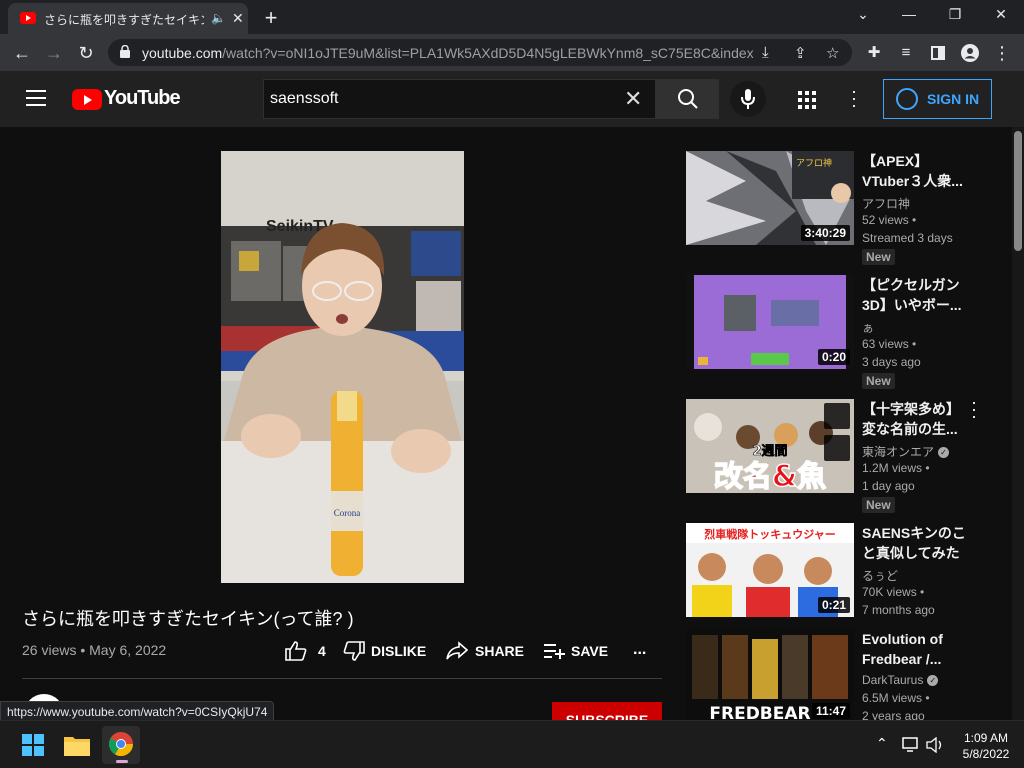 This screenshot has height=768, width=1024. I want to click on related-channel: ぁ, so click(868, 327).